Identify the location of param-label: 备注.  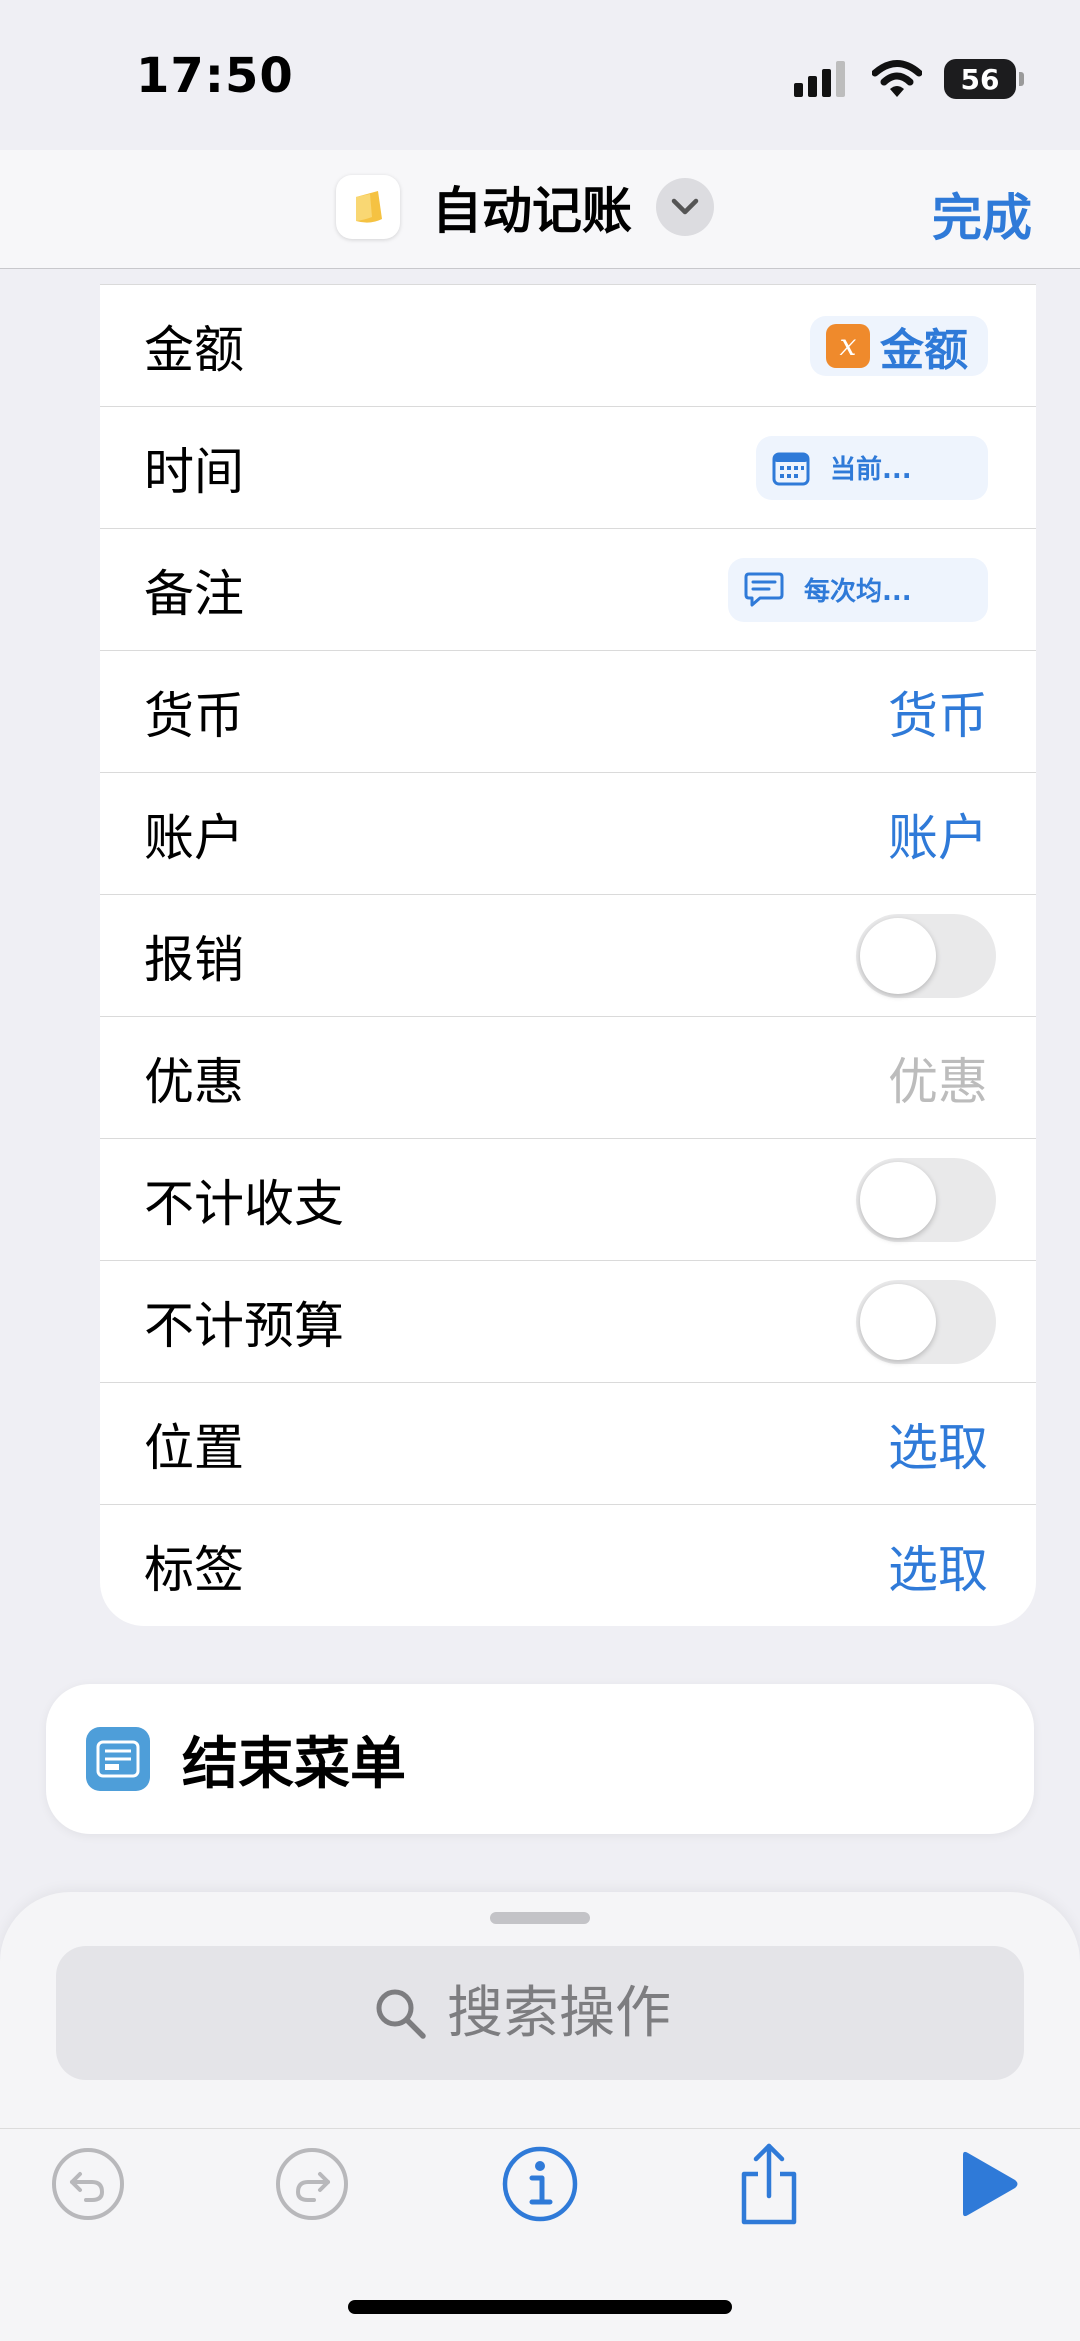
(194, 593).